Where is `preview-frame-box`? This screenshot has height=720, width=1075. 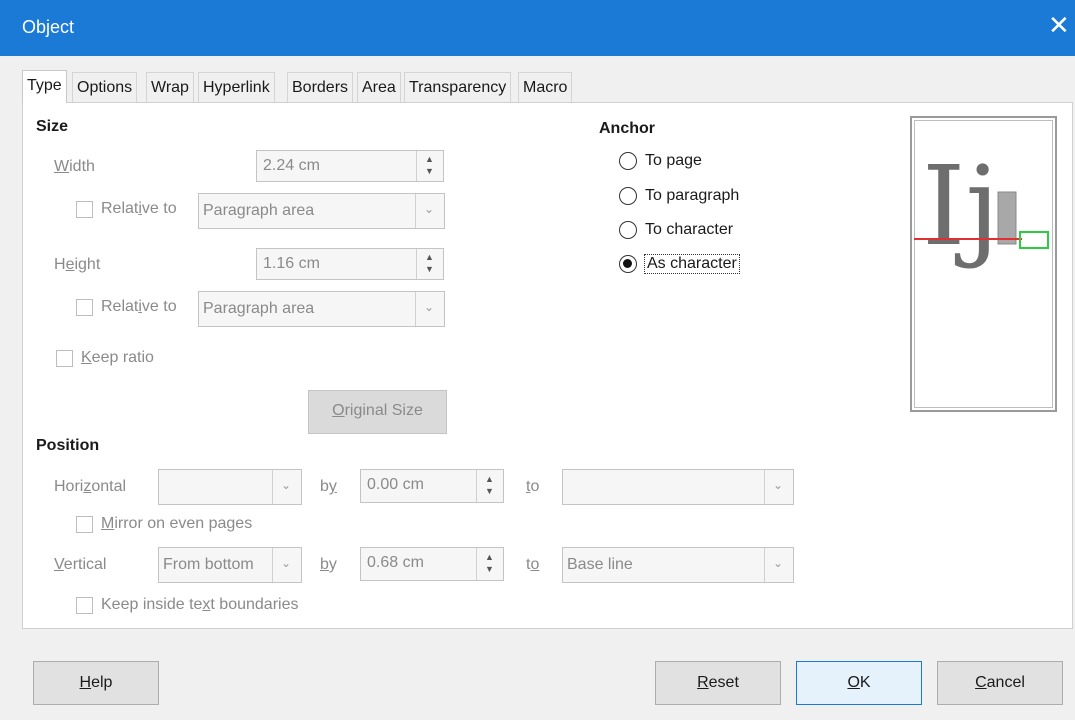 preview-frame-box is located at coordinates (1034, 240).